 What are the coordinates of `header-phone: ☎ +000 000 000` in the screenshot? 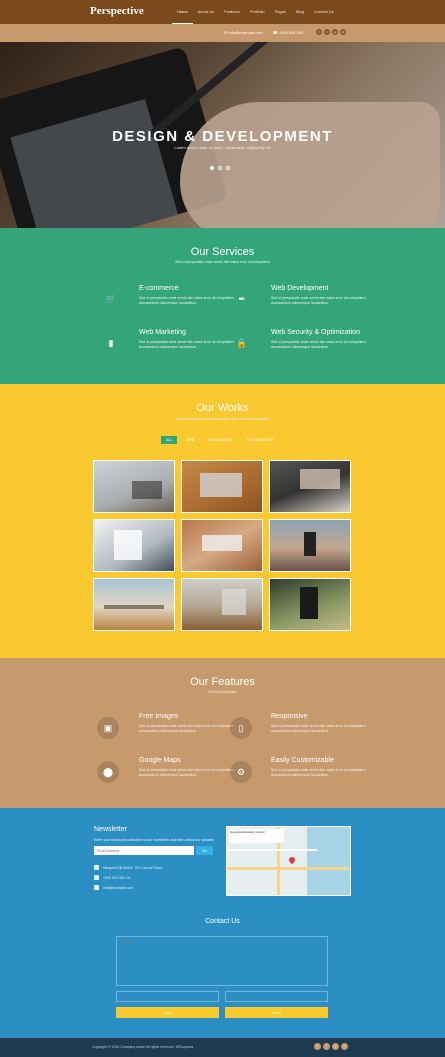 It's located at (288, 32).